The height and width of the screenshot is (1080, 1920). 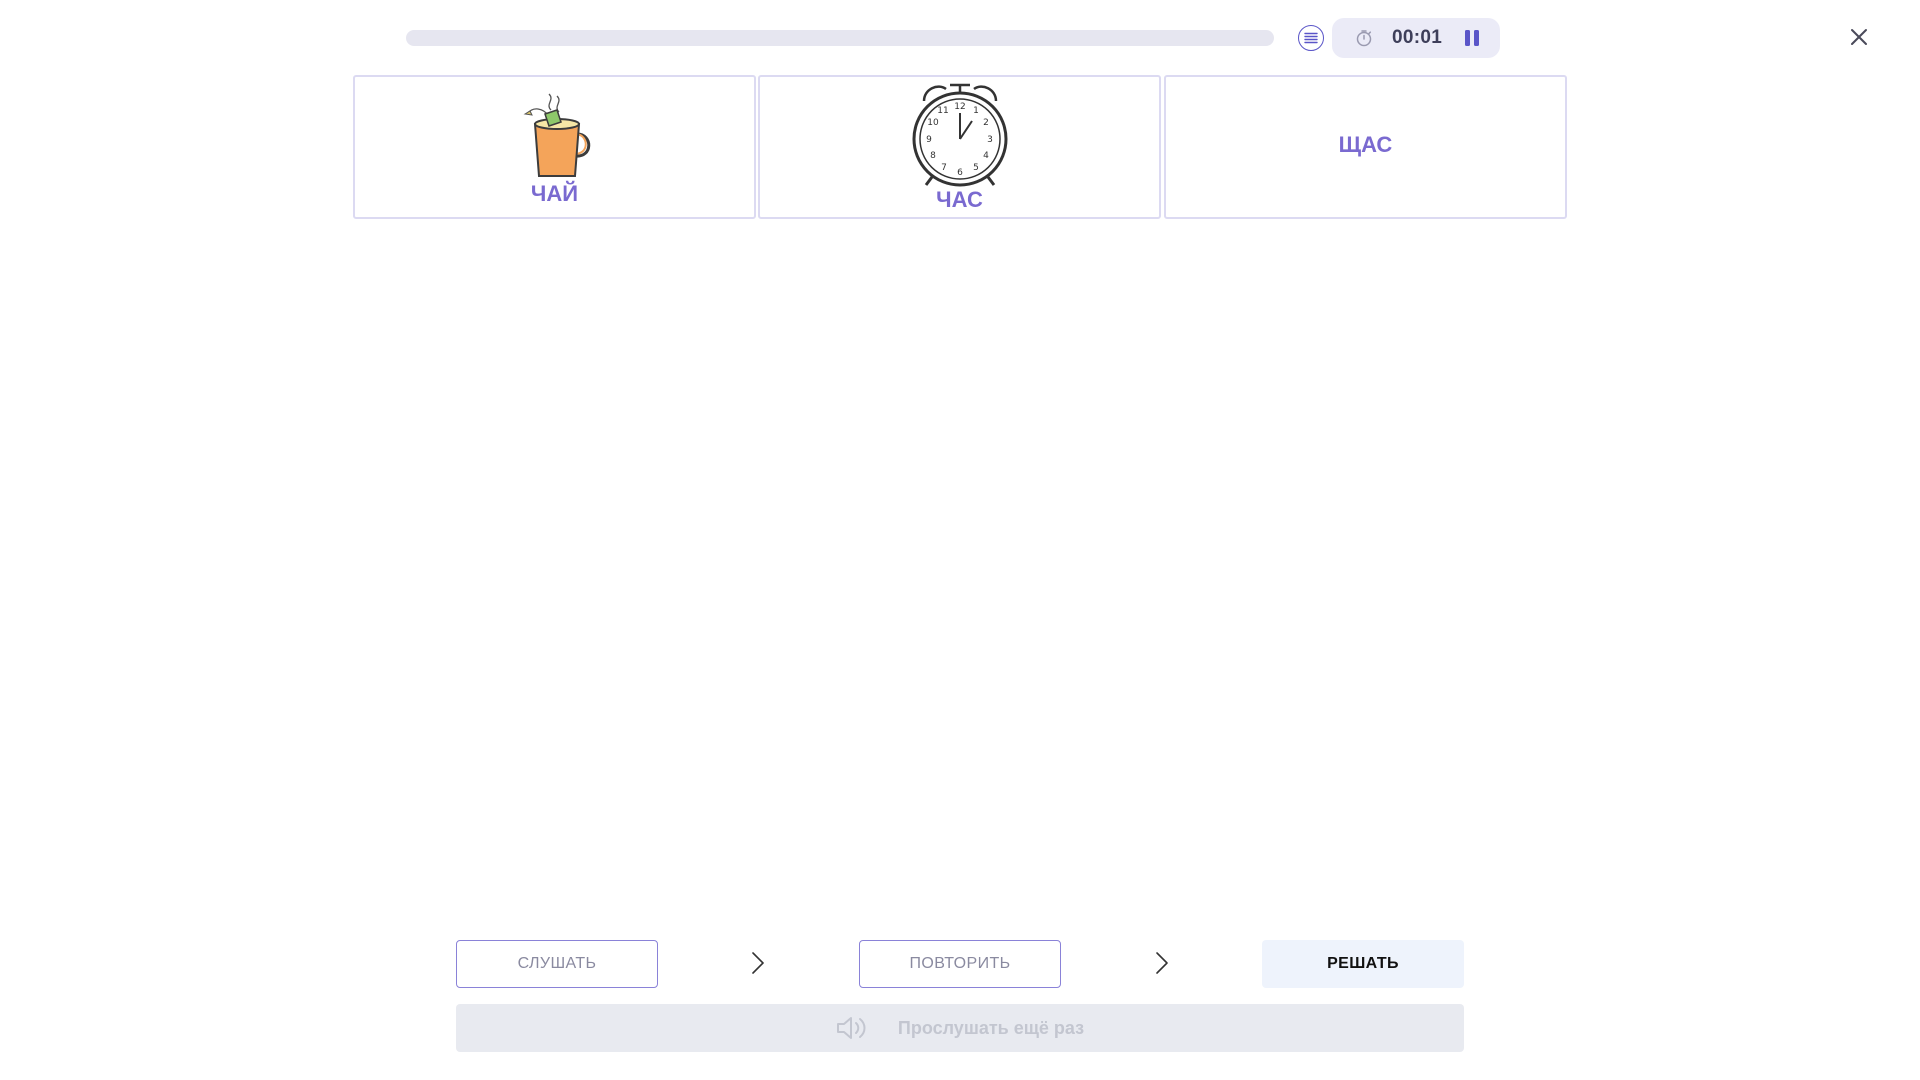 I want to click on stopwatch-icon, so click(x=1364, y=38).